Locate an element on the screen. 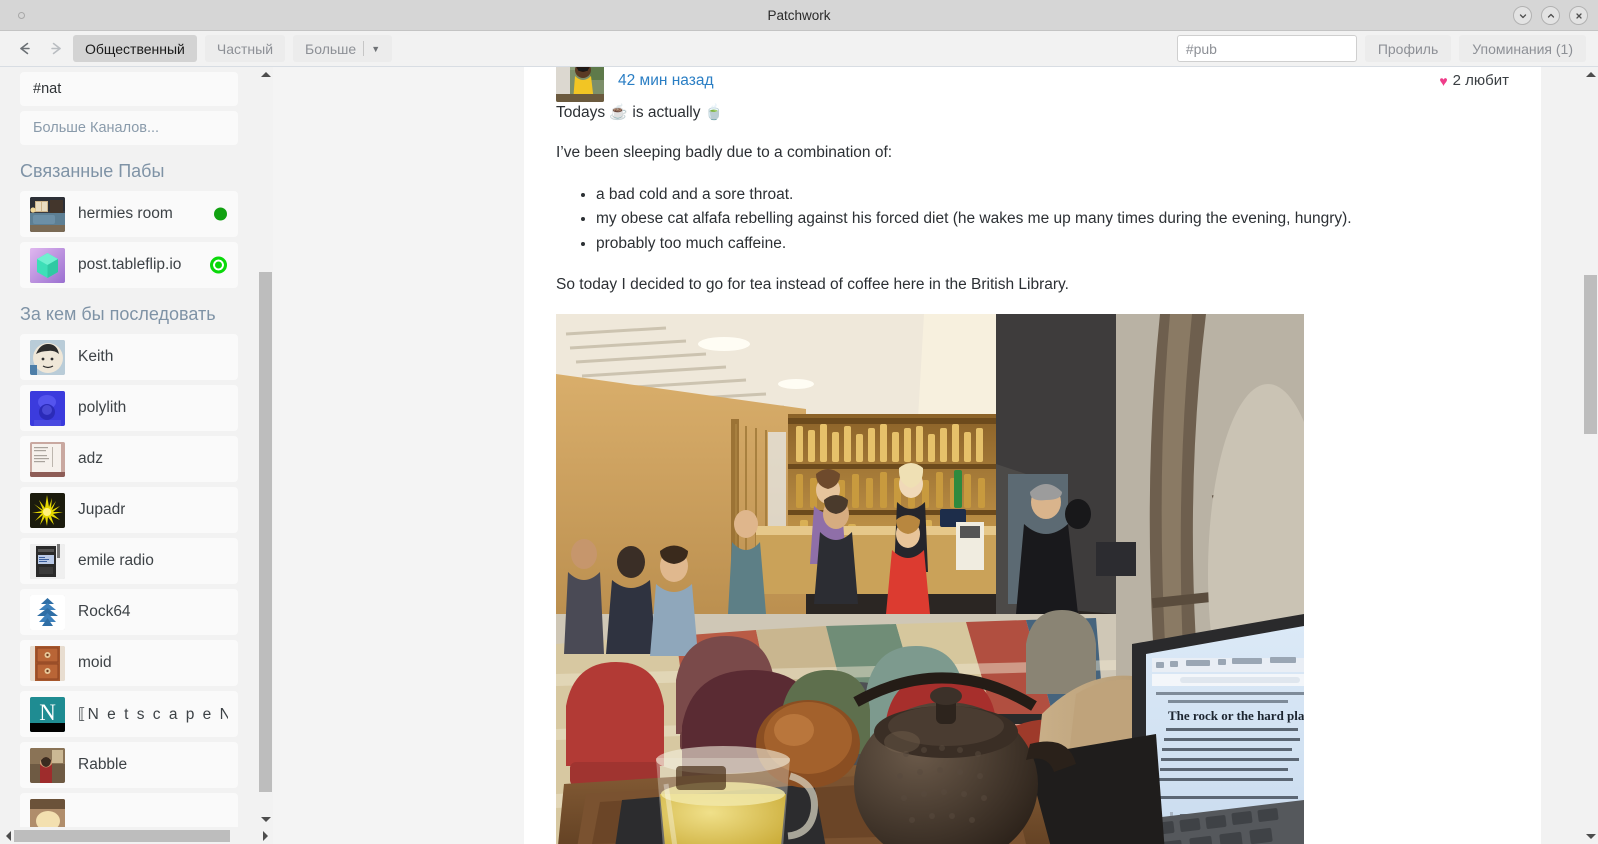 Image resolution: width=1598 pixels, height=844 pixels. nav-arrows is located at coordinates (40, 48).